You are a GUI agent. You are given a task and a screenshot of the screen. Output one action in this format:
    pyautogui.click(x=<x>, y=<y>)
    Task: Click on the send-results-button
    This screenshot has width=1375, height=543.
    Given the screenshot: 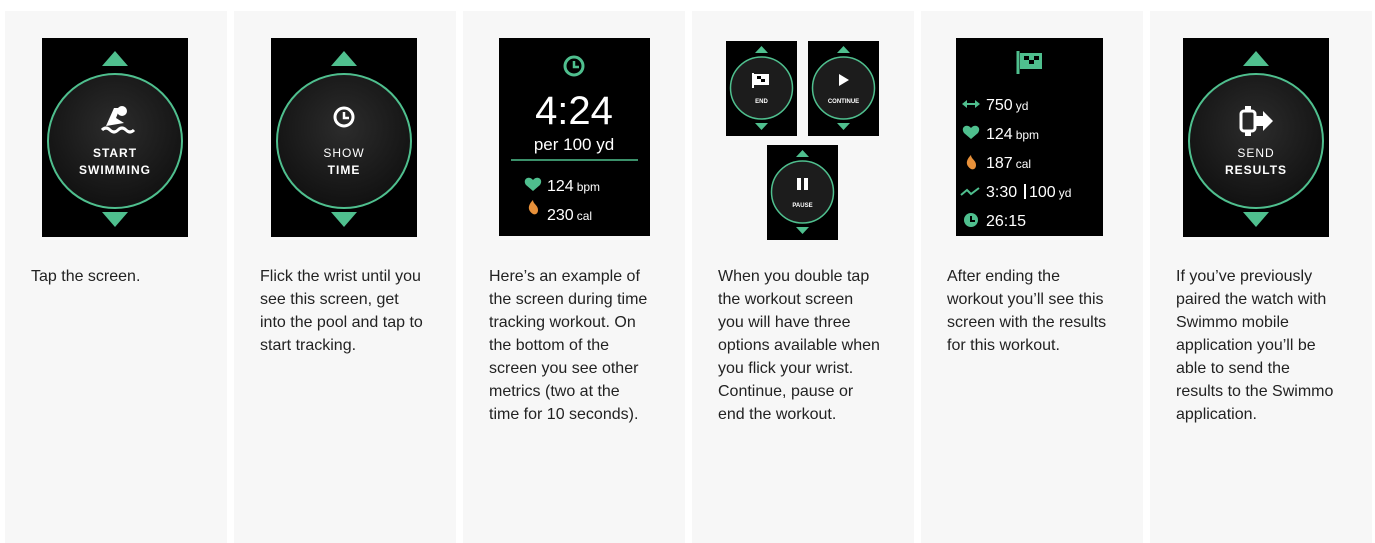 What is the action you would take?
    pyautogui.click(x=1256, y=141)
    